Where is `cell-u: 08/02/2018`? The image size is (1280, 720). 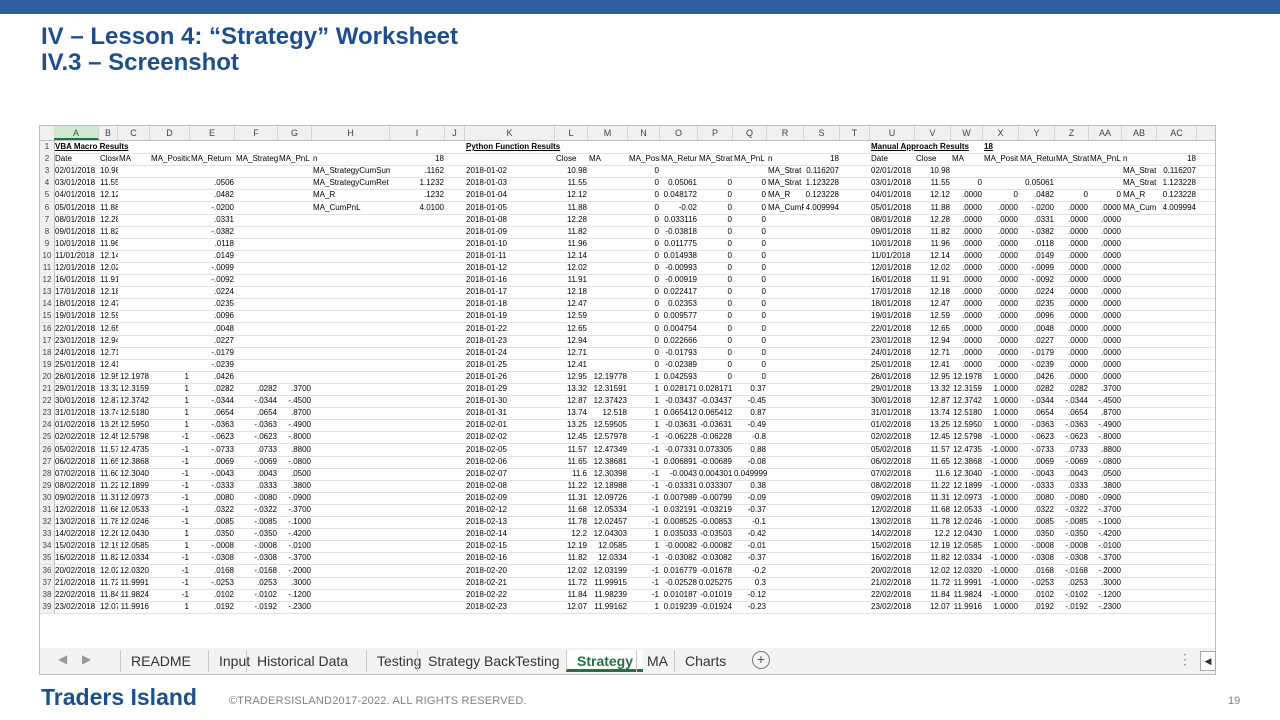
cell-u: 08/02/2018 is located at coordinates (892, 486).